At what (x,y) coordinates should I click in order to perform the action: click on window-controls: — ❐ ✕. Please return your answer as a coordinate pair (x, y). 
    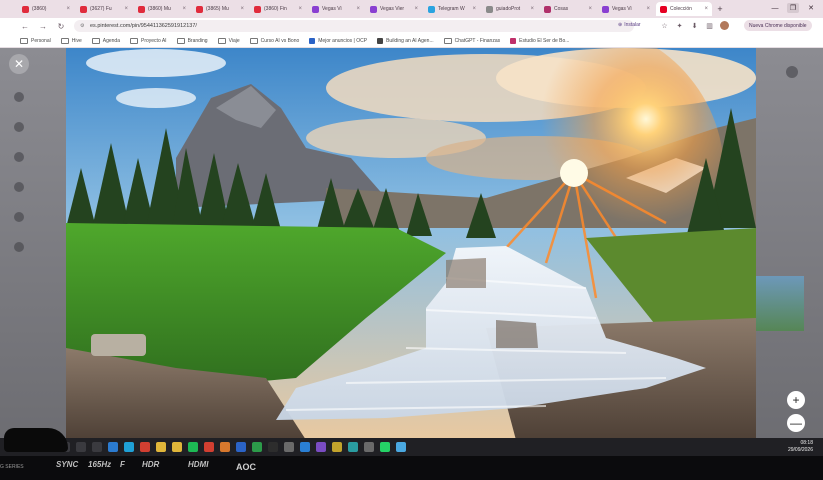
    Looking at the image, I should click on (793, 8).